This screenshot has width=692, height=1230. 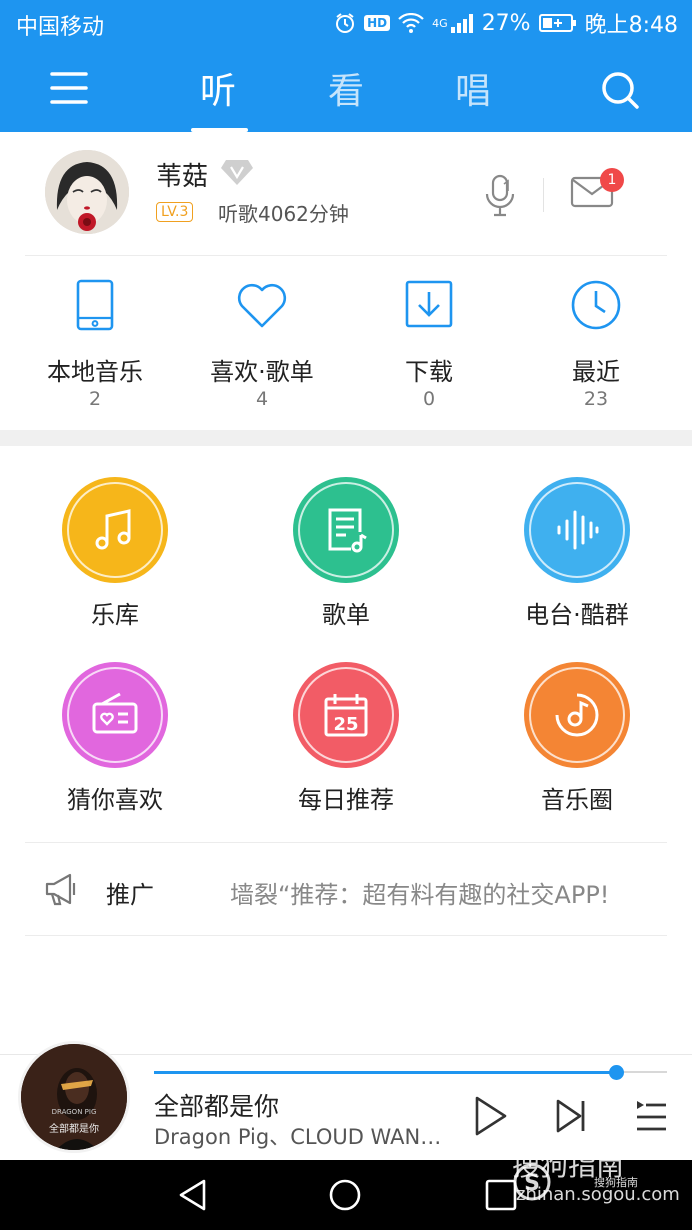 I want to click on search-icon, so click(x=620, y=90).